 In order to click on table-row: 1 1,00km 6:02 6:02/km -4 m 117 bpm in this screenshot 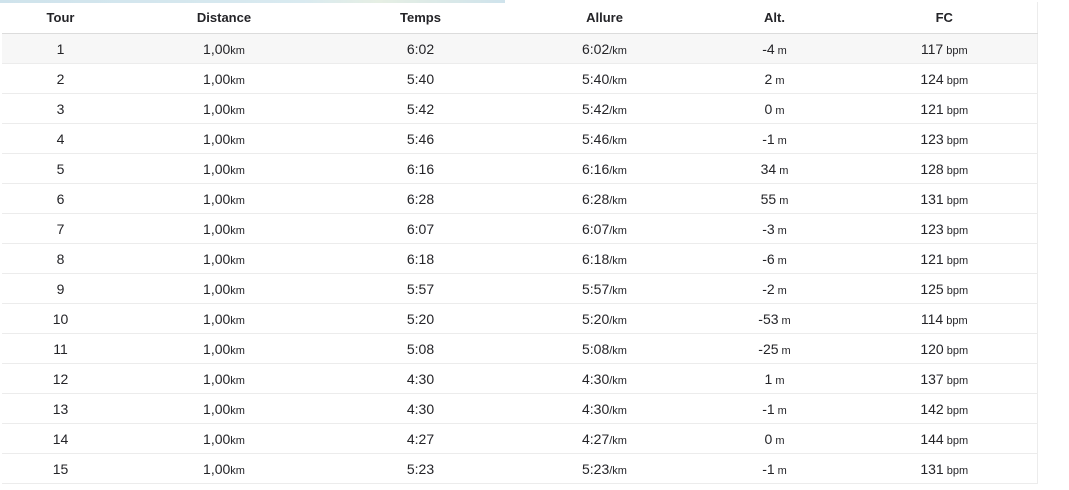, I will do `click(519, 48)`.